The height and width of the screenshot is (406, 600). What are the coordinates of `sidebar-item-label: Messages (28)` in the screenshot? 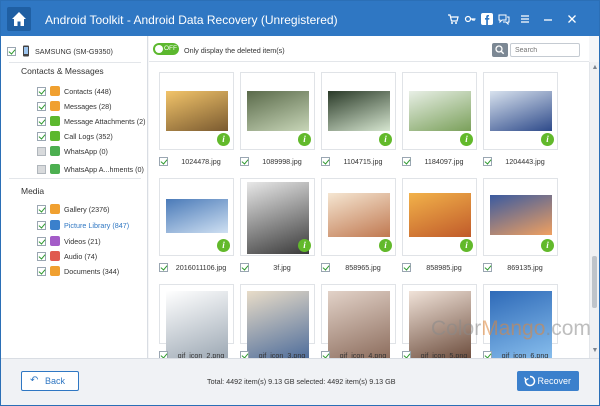 It's located at (88, 106).